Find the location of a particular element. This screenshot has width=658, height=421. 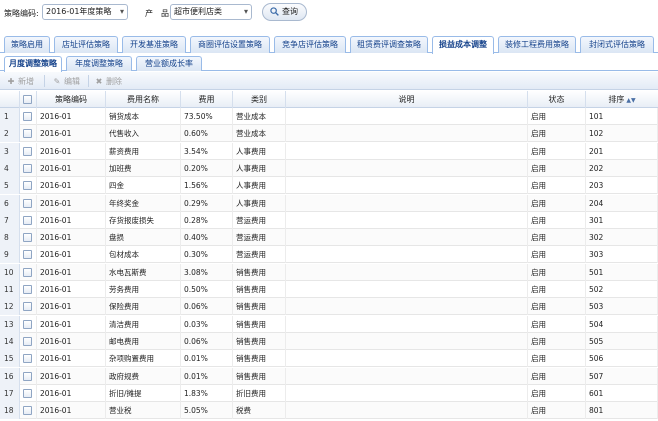

column-header-status: 状态 is located at coordinates (557, 99).